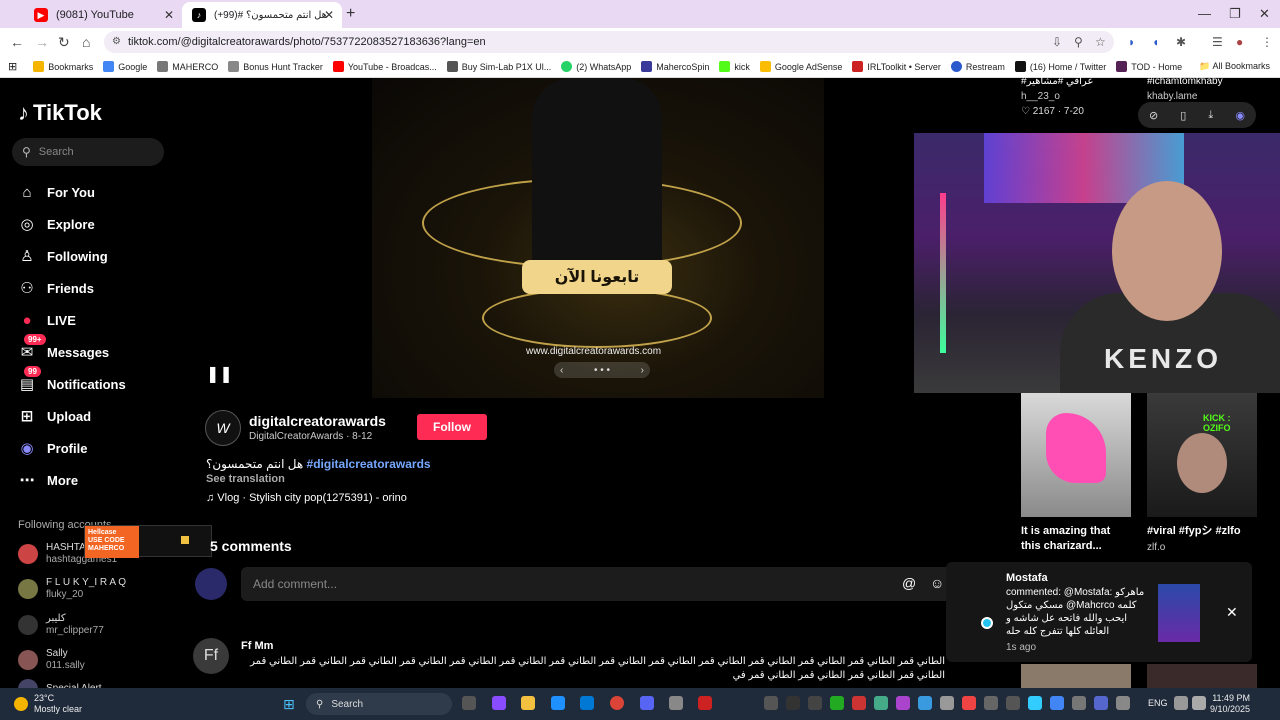 Image resolution: width=1280 pixels, height=720 pixels. What do you see at coordinates (1123, 703) in the screenshot?
I see `chevron-up-icon` at bounding box center [1123, 703].